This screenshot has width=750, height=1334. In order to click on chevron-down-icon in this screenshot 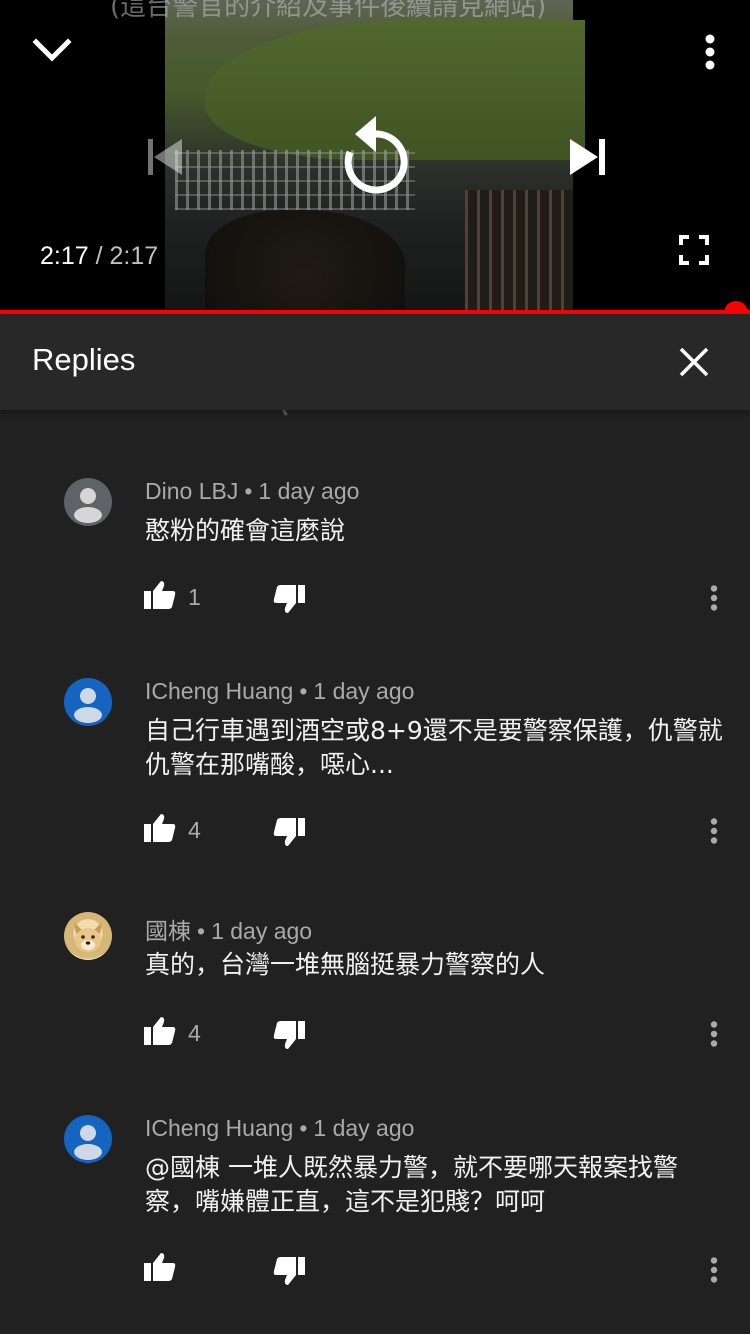, I will do `click(52, 50)`.